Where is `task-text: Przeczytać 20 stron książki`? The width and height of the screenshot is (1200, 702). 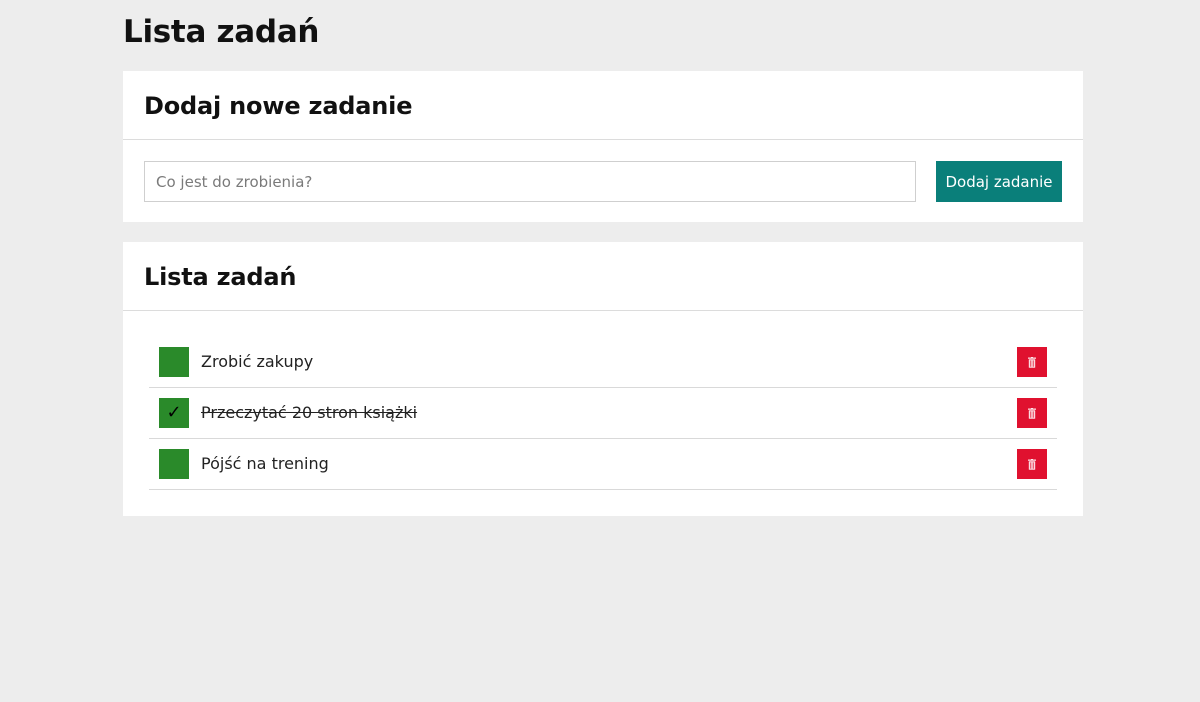 task-text: Przeczytać 20 stron książki is located at coordinates (309, 412).